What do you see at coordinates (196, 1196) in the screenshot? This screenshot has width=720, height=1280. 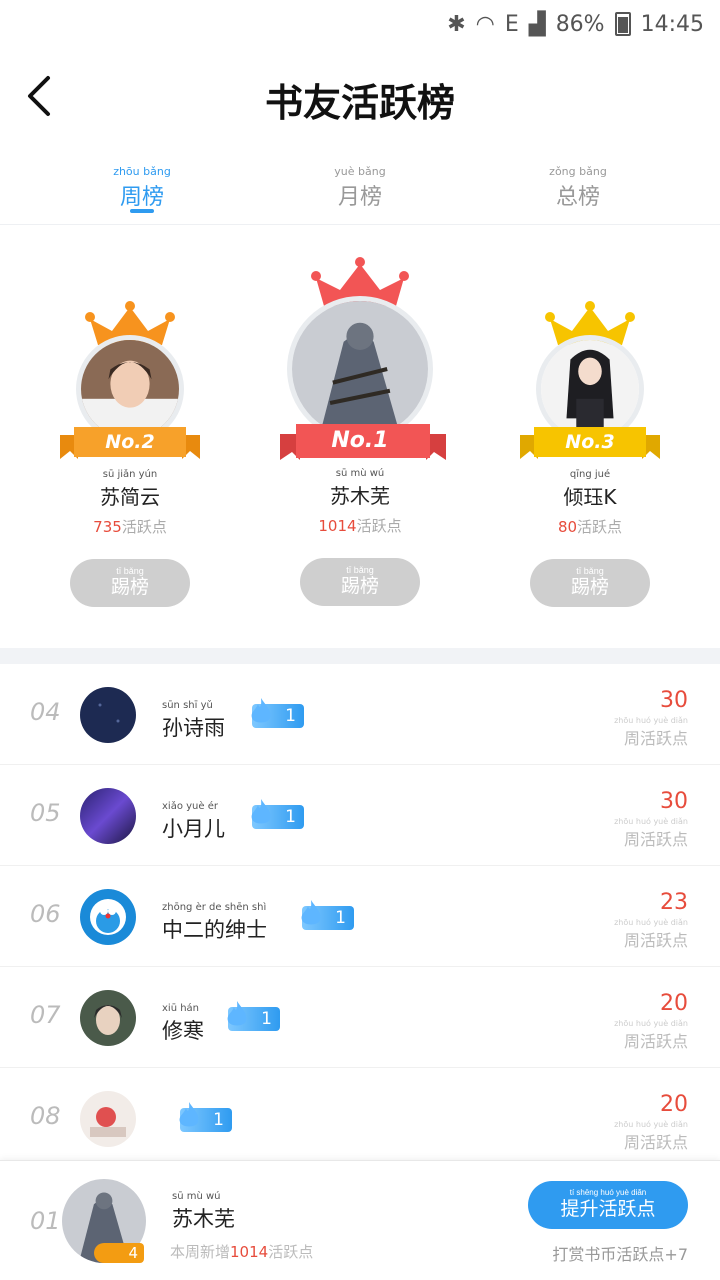 I see `my-name-pinyin: sū mù wú` at bounding box center [196, 1196].